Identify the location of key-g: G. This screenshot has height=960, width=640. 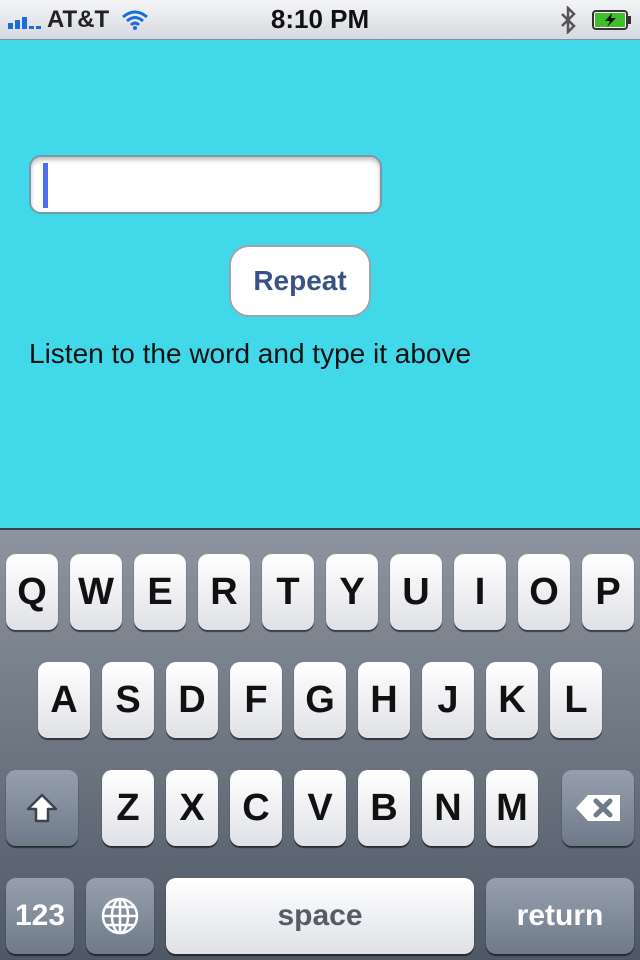
(320, 700).